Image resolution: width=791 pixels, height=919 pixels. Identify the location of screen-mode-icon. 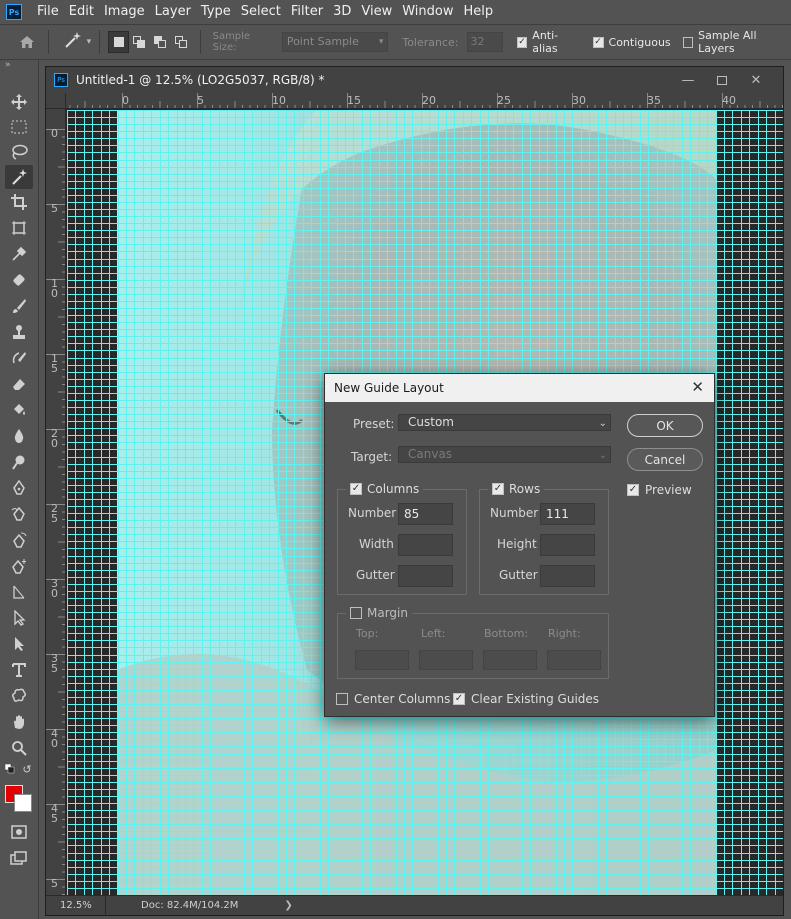
(19, 858).